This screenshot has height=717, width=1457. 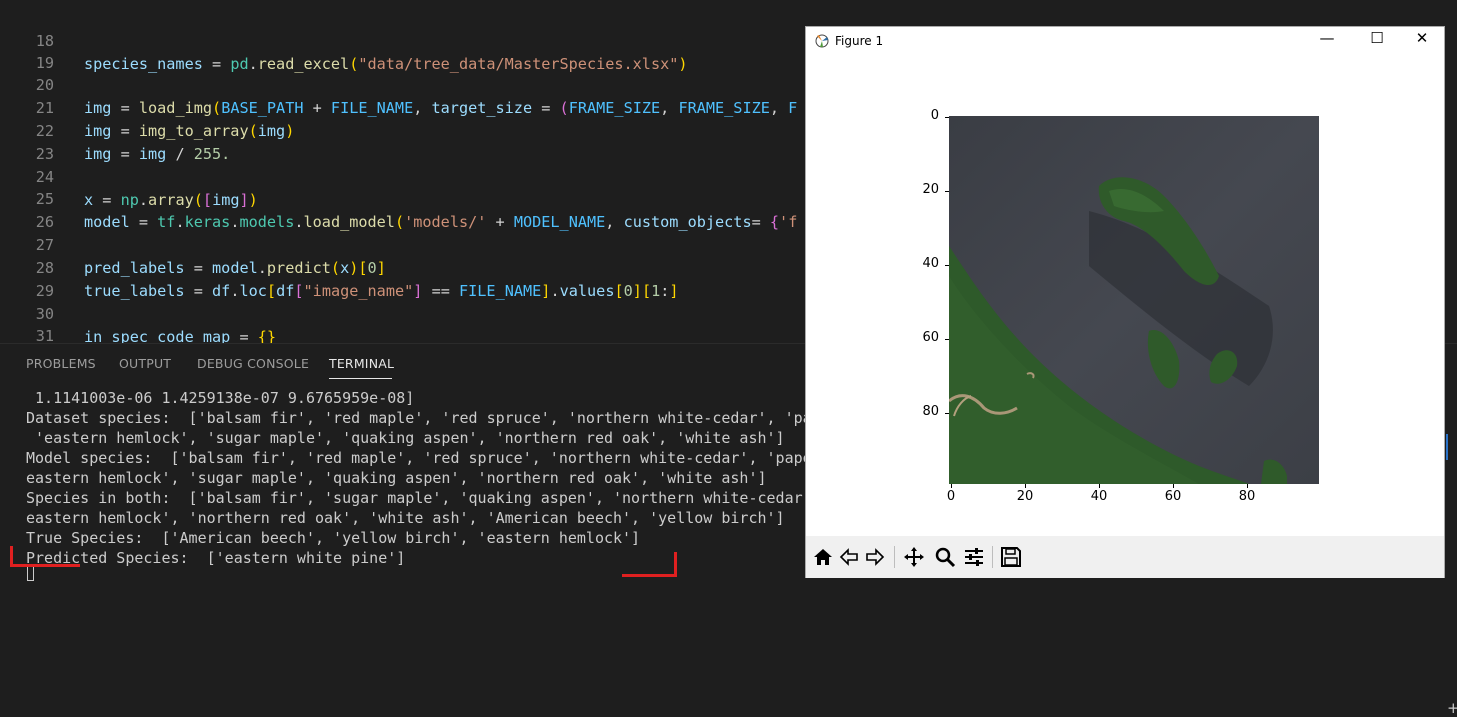 What do you see at coordinates (974, 557) in the screenshot?
I see `configure-icon` at bounding box center [974, 557].